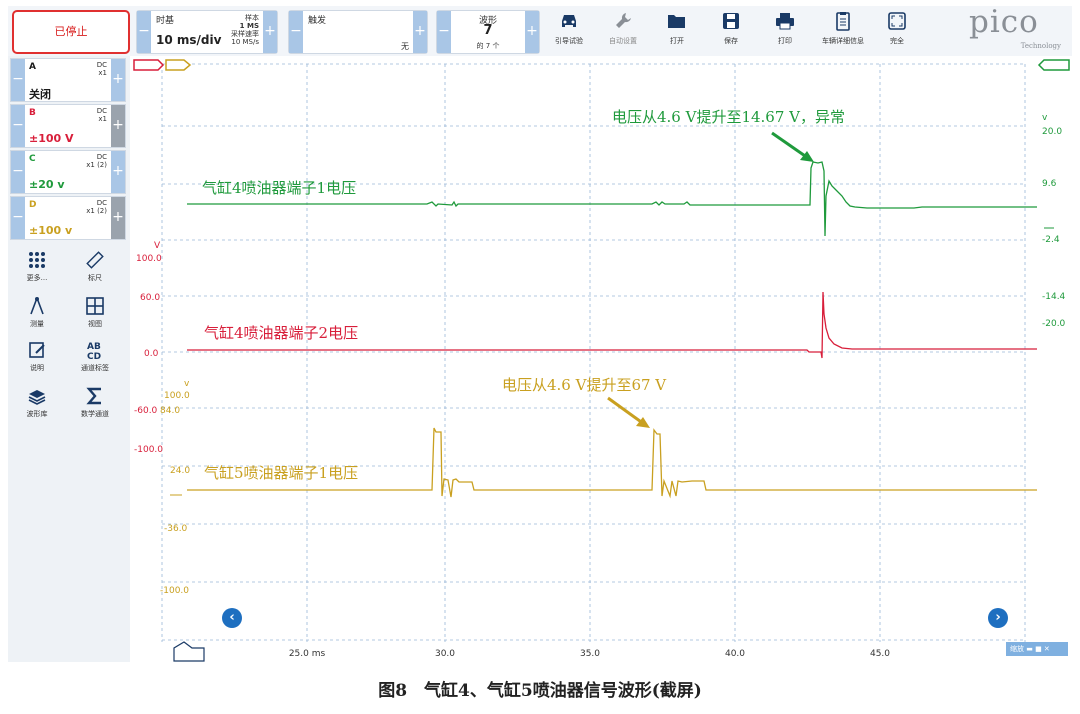 This screenshot has height=714, width=1080. What do you see at coordinates (93, 396) in the screenshot?
I see `sigma-icon` at bounding box center [93, 396].